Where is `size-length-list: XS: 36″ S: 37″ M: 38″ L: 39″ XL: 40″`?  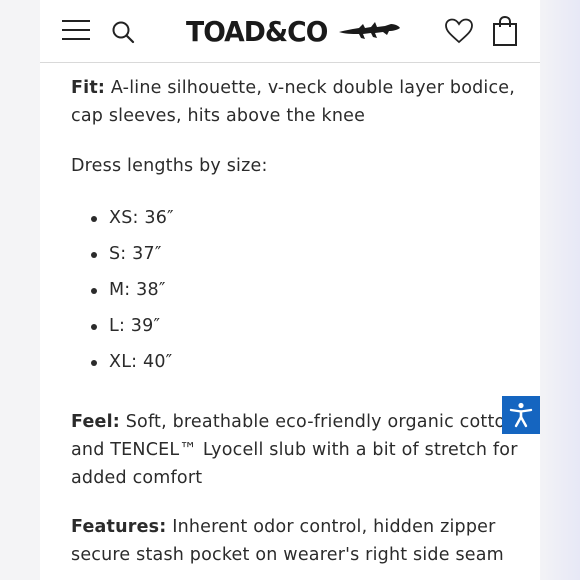
size-length-list: XS: 36″ S: 37″ M: 38″ L: 39″ XL: 40″ is located at coordinates (122, 294).